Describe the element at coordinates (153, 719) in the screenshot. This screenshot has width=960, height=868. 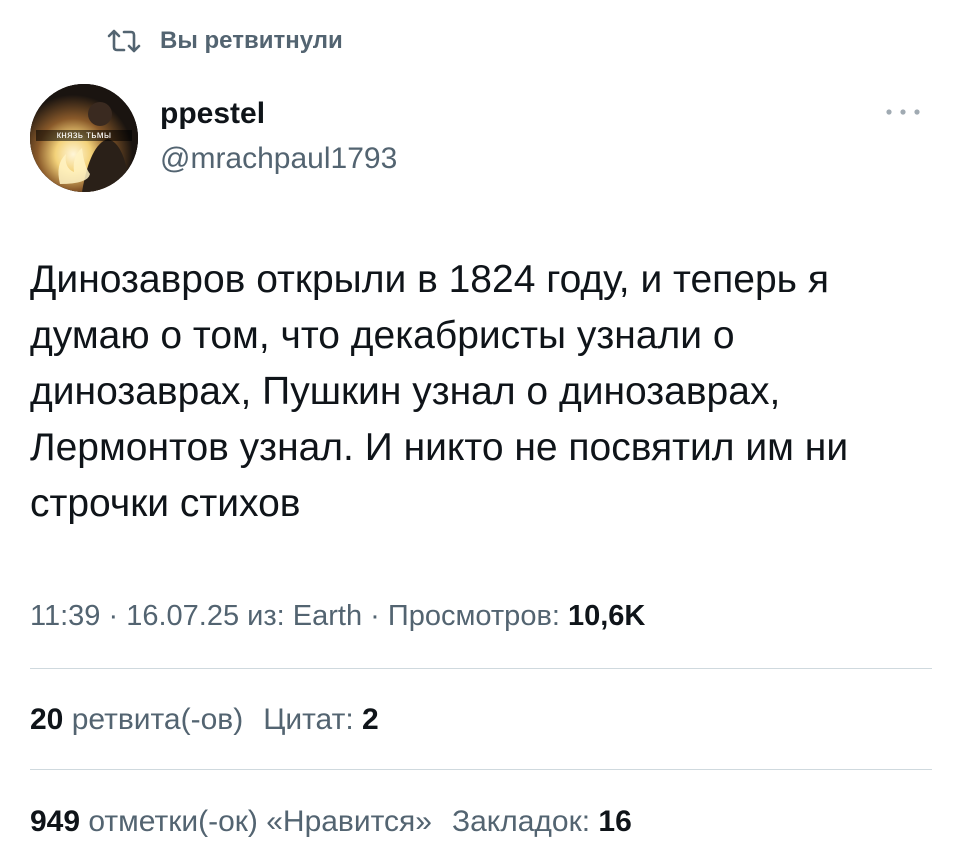
I see `retweets-label: ретвита(-ов)` at that location.